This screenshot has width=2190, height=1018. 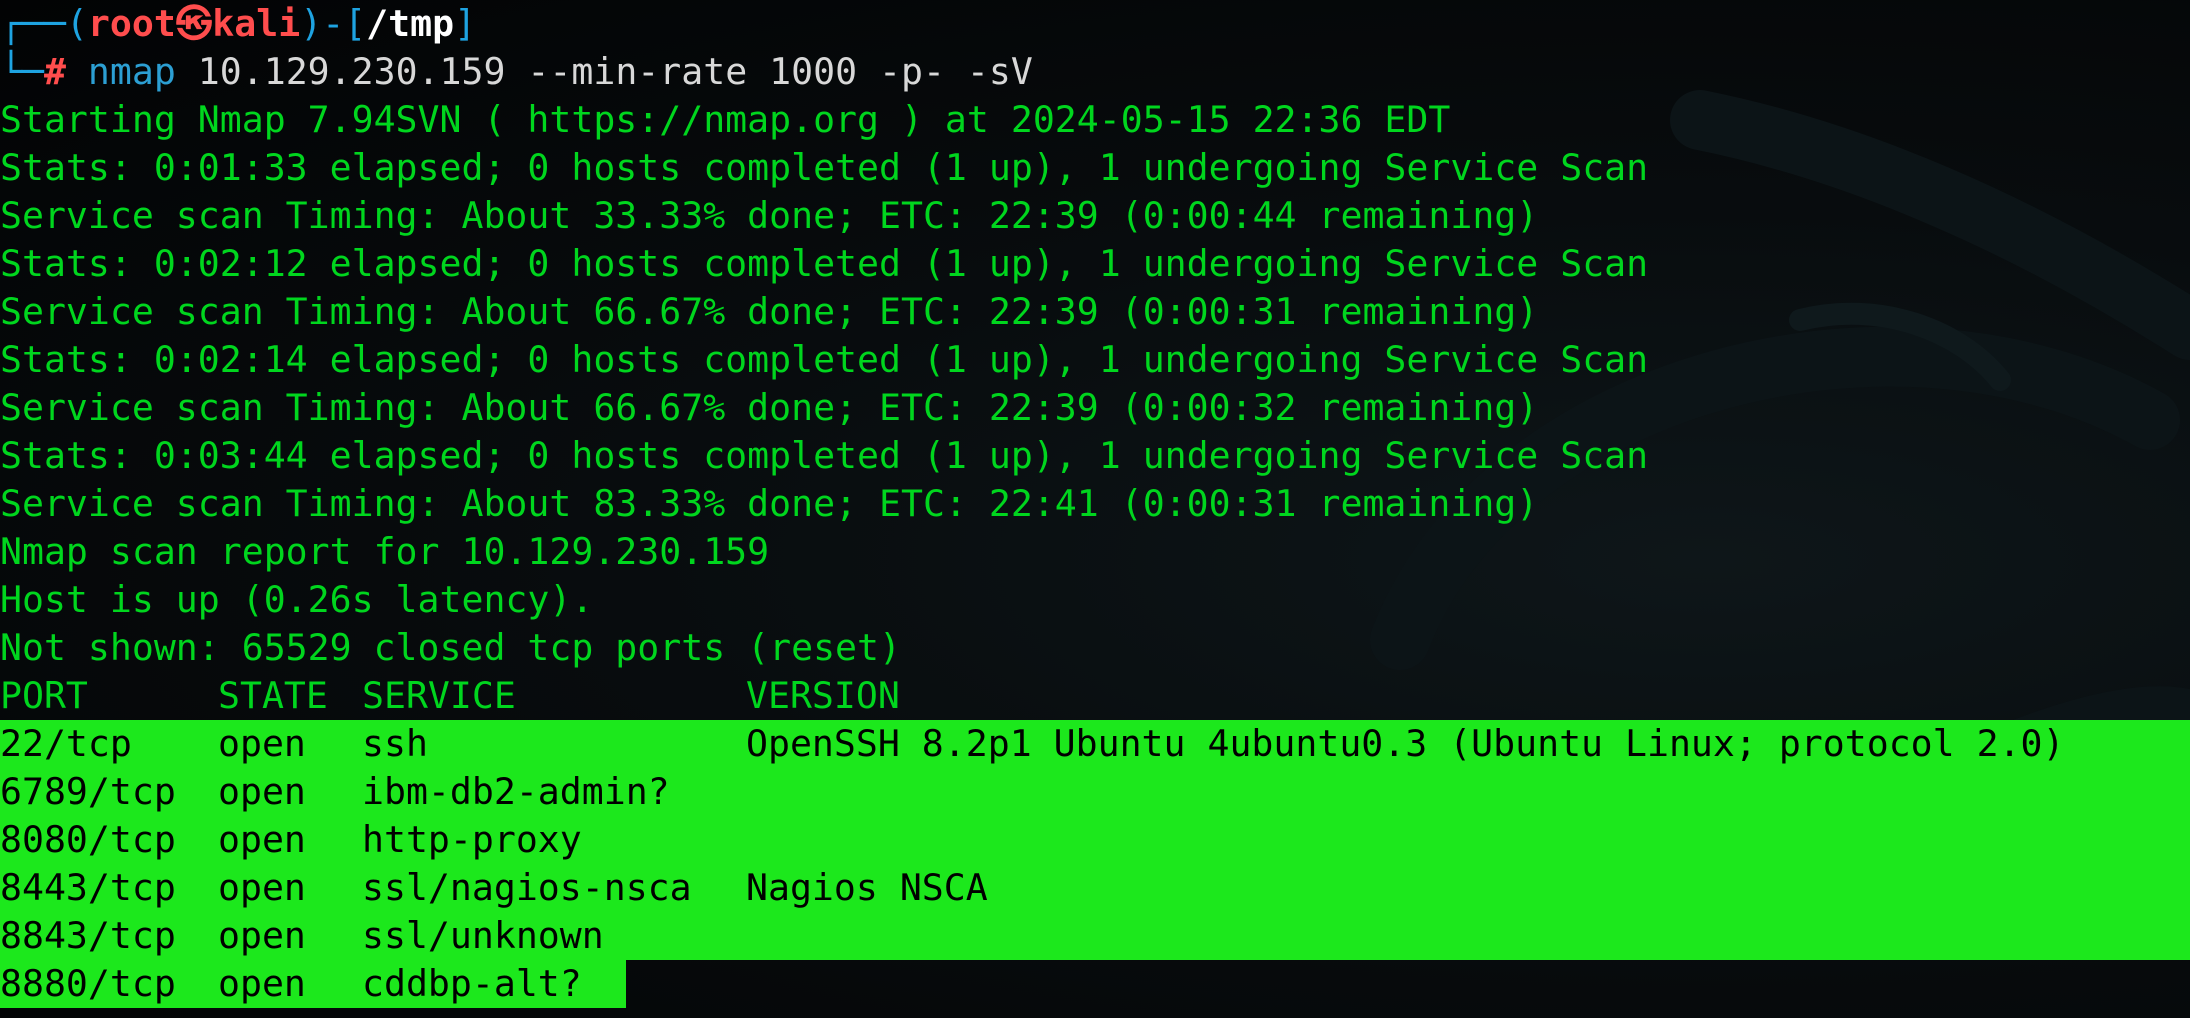 I want to click on prompt-path: /tmp, so click(x=410, y=23).